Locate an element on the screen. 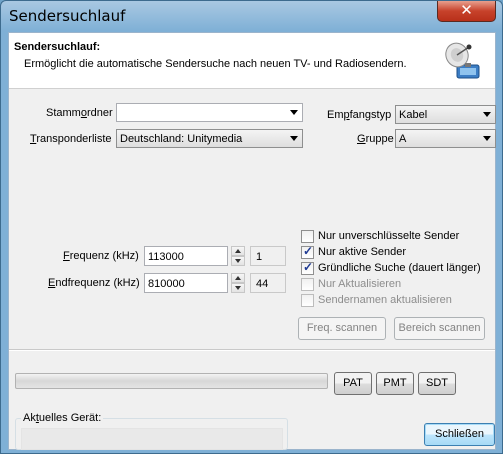 The width and height of the screenshot is (503, 454). close-icon: ✕ is located at coordinates (466, 10).